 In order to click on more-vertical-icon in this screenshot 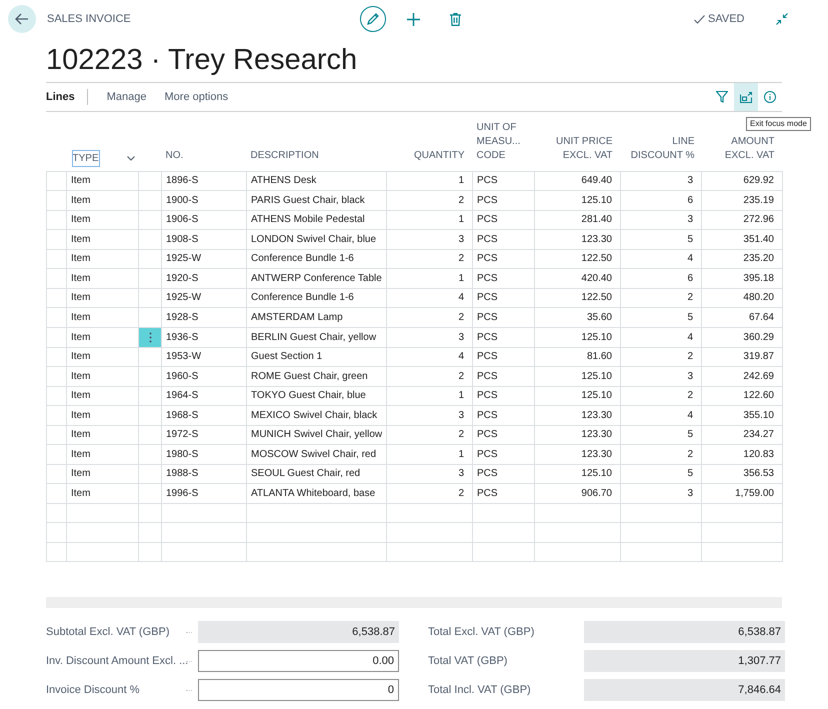, I will do `click(150, 337)`.